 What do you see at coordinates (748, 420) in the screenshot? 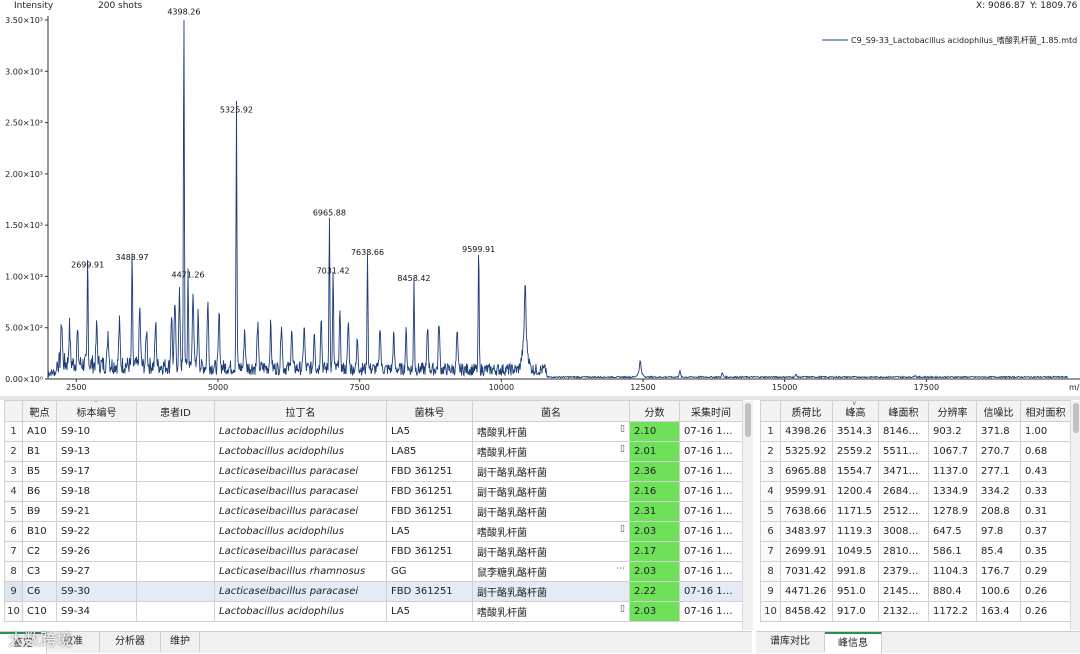
I see `results-scroll-thumb` at bounding box center [748, 420].